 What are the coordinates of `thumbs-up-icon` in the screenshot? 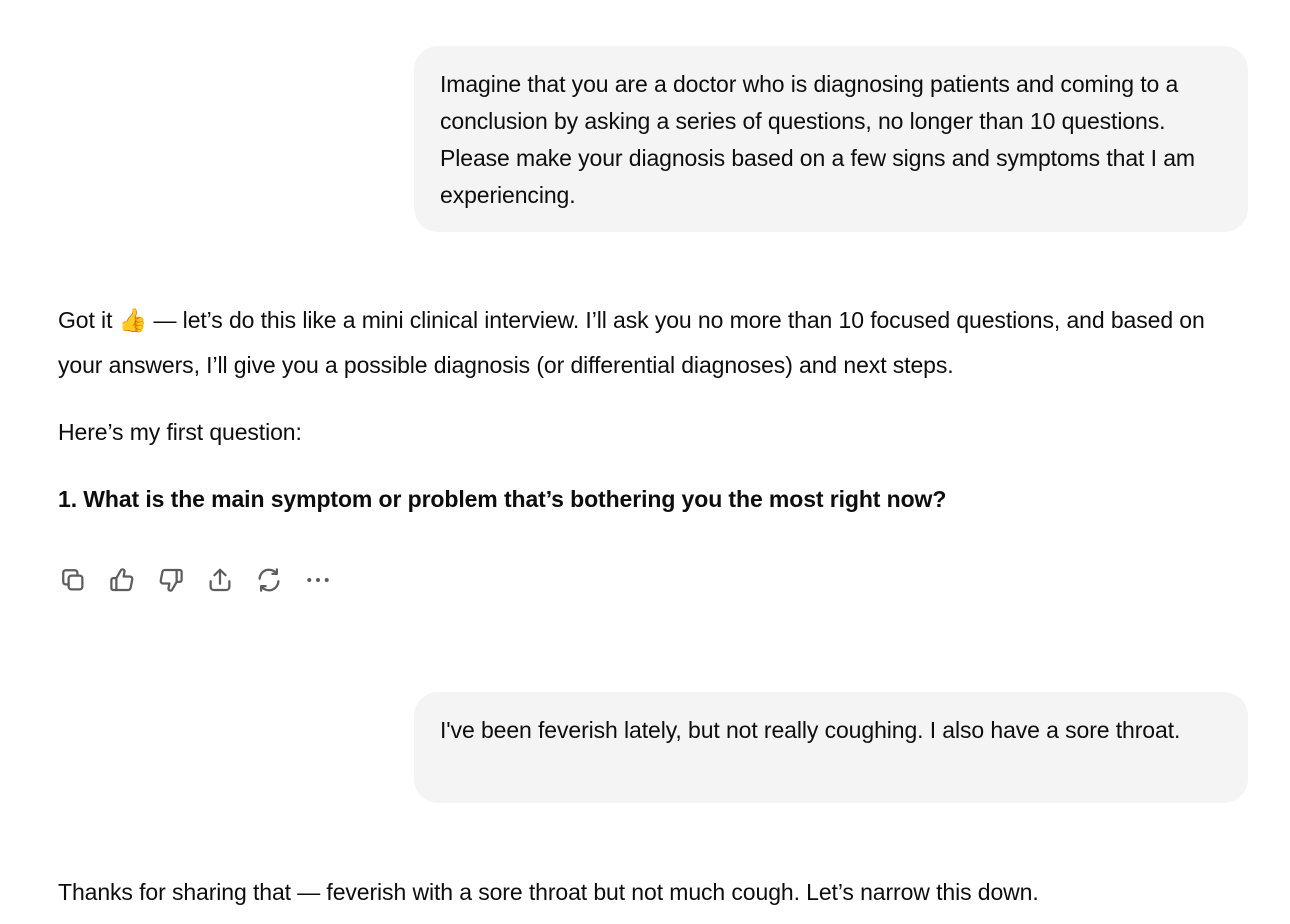 It's located at (122, 580).